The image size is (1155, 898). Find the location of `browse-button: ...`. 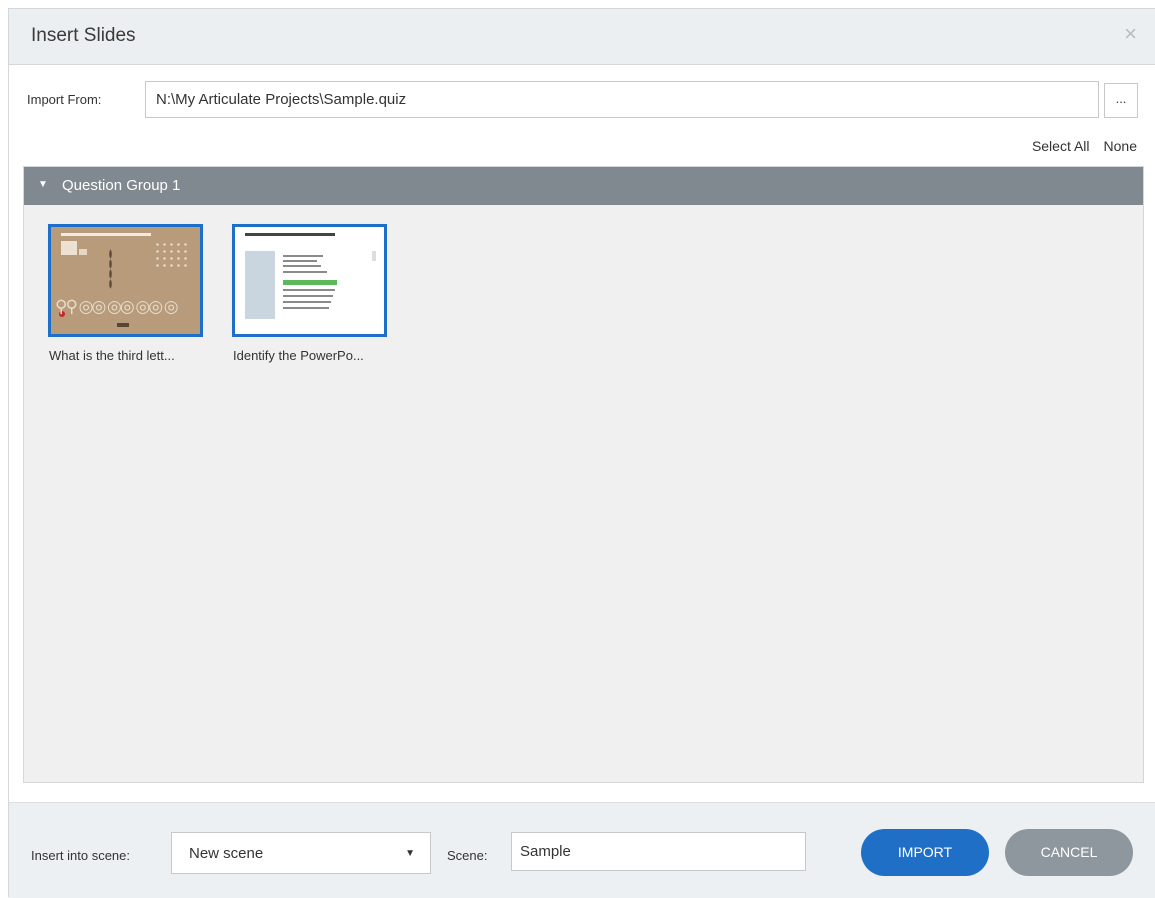

browse-button: ... is located at coordinates (1121, 100).